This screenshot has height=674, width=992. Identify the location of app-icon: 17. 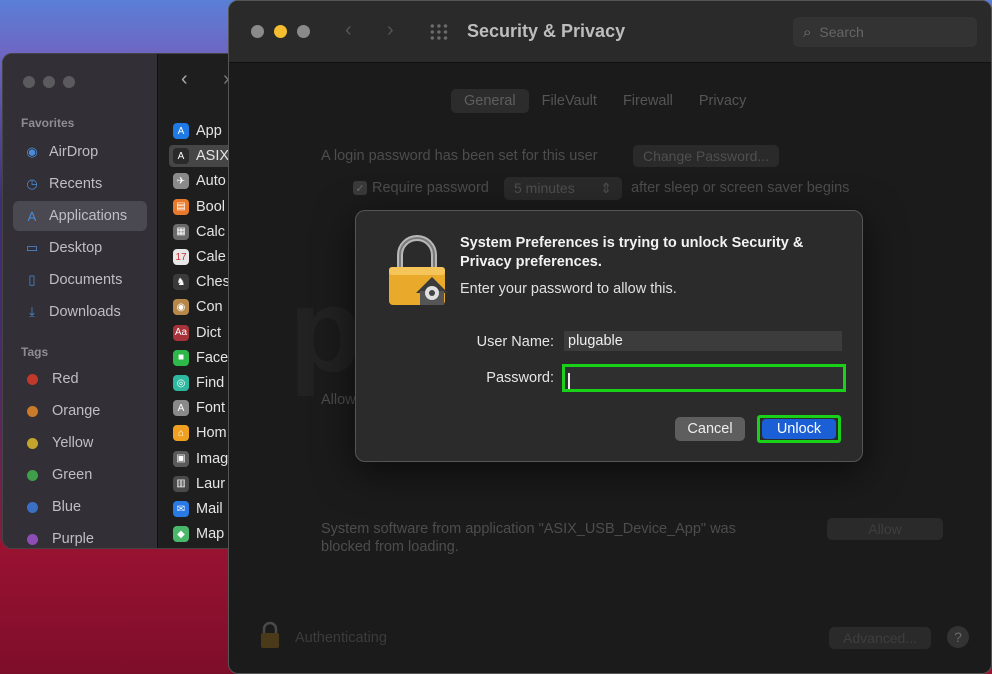
(181, 257).